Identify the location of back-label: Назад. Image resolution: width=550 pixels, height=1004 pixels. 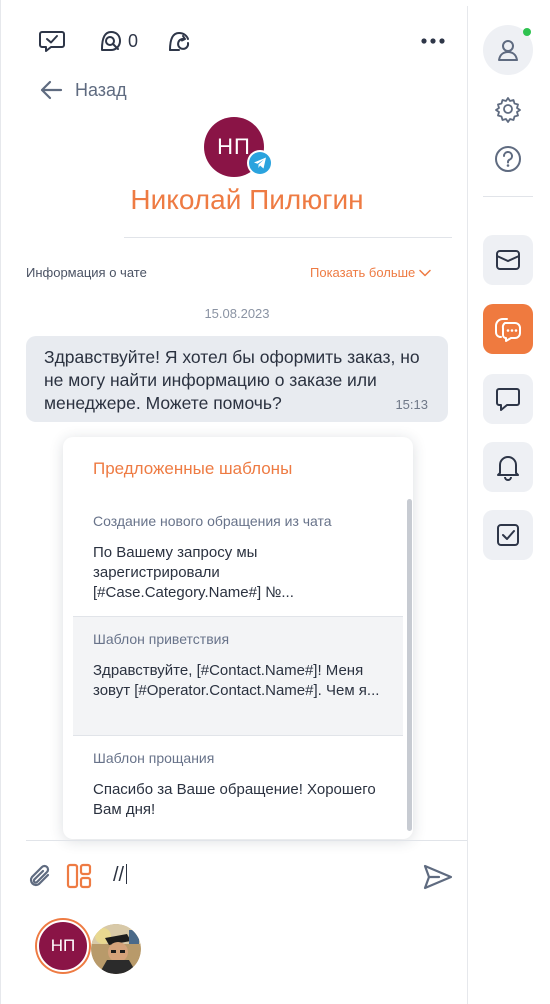
(101, 89).